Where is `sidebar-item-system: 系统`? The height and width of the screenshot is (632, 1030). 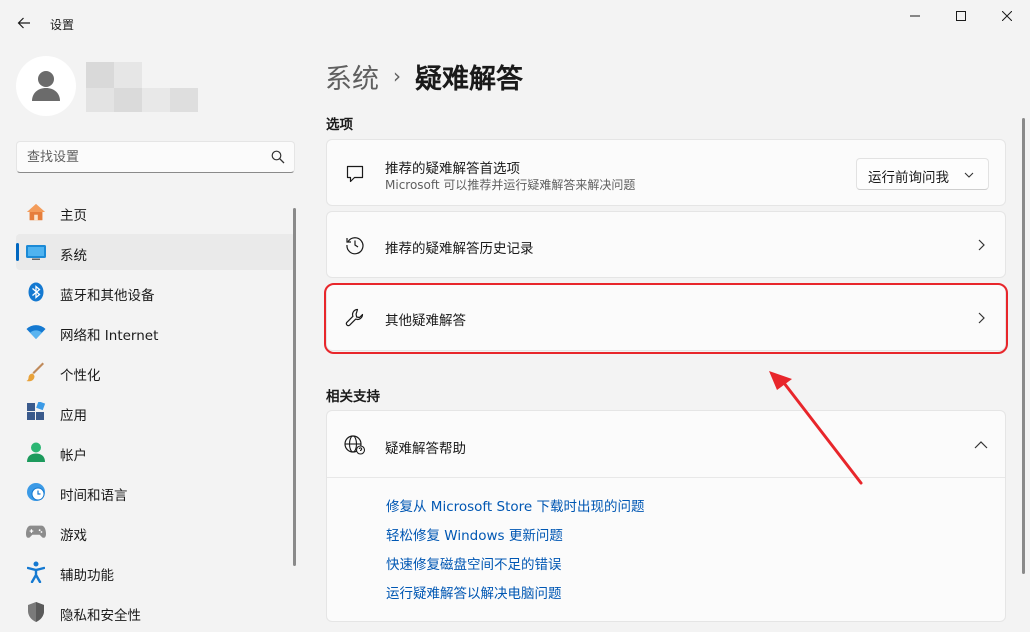
sidebar-item-system: 系统 is located at coordinates (155, 252).